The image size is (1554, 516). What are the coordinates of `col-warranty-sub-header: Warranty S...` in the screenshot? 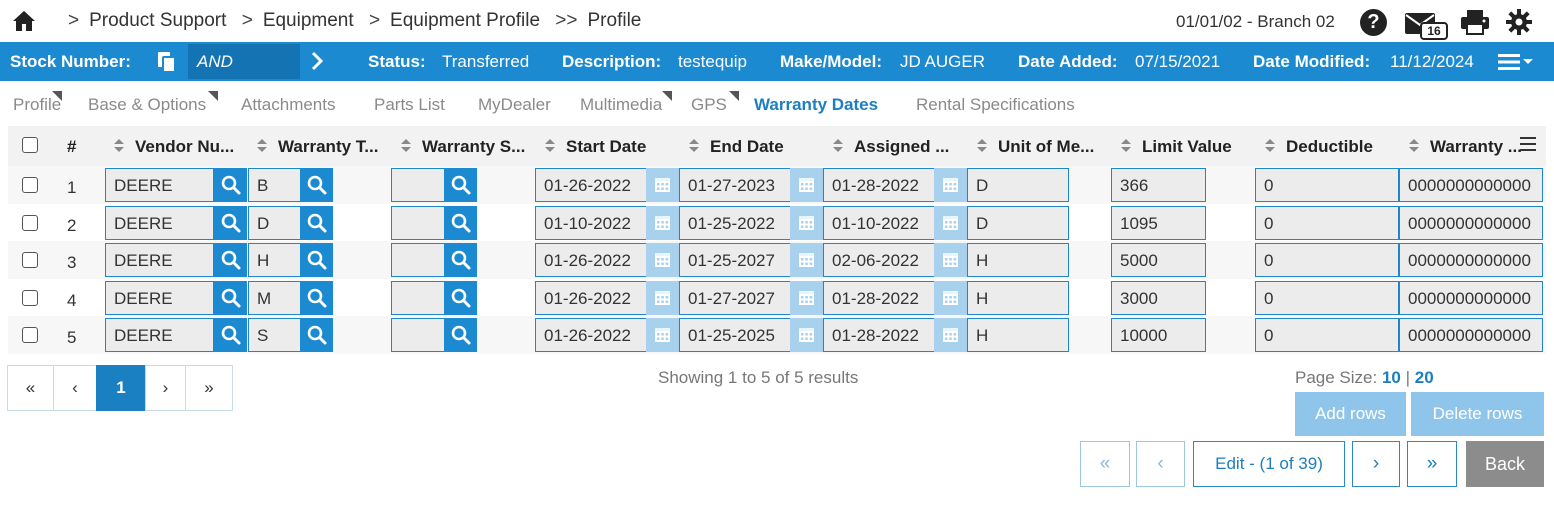 It's located at (473, 147).